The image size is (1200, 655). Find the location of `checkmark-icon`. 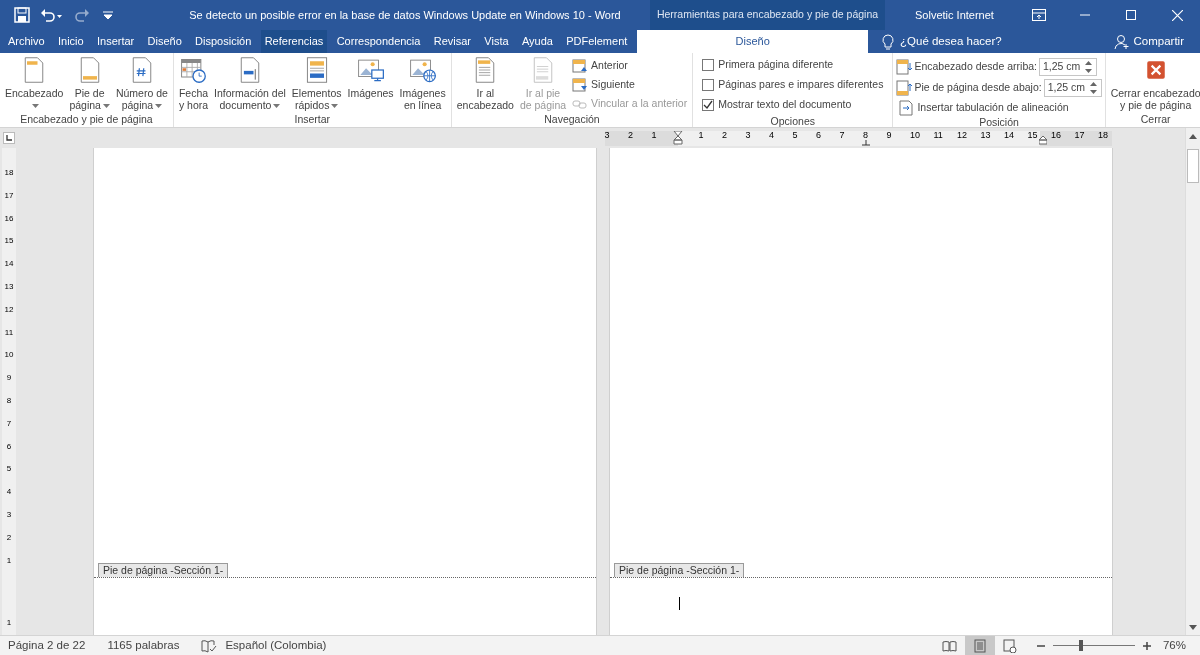

checkmark-icon is located at coordinates (708, 105).